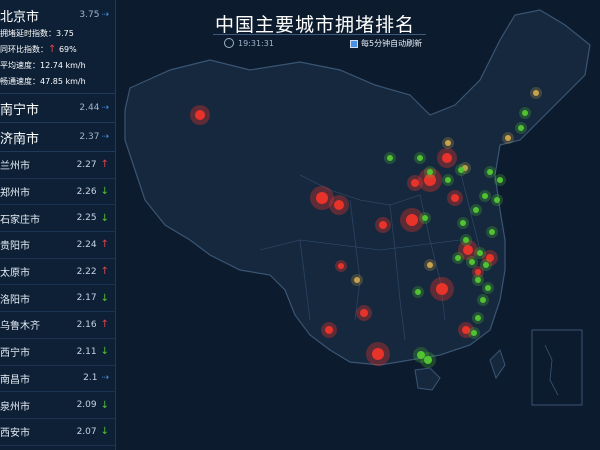 The width and height of the screenshot is (600, 450). Describe the element at coordinates (15, 274) in the screenshot. I see `city-name: 太原市` at that location.